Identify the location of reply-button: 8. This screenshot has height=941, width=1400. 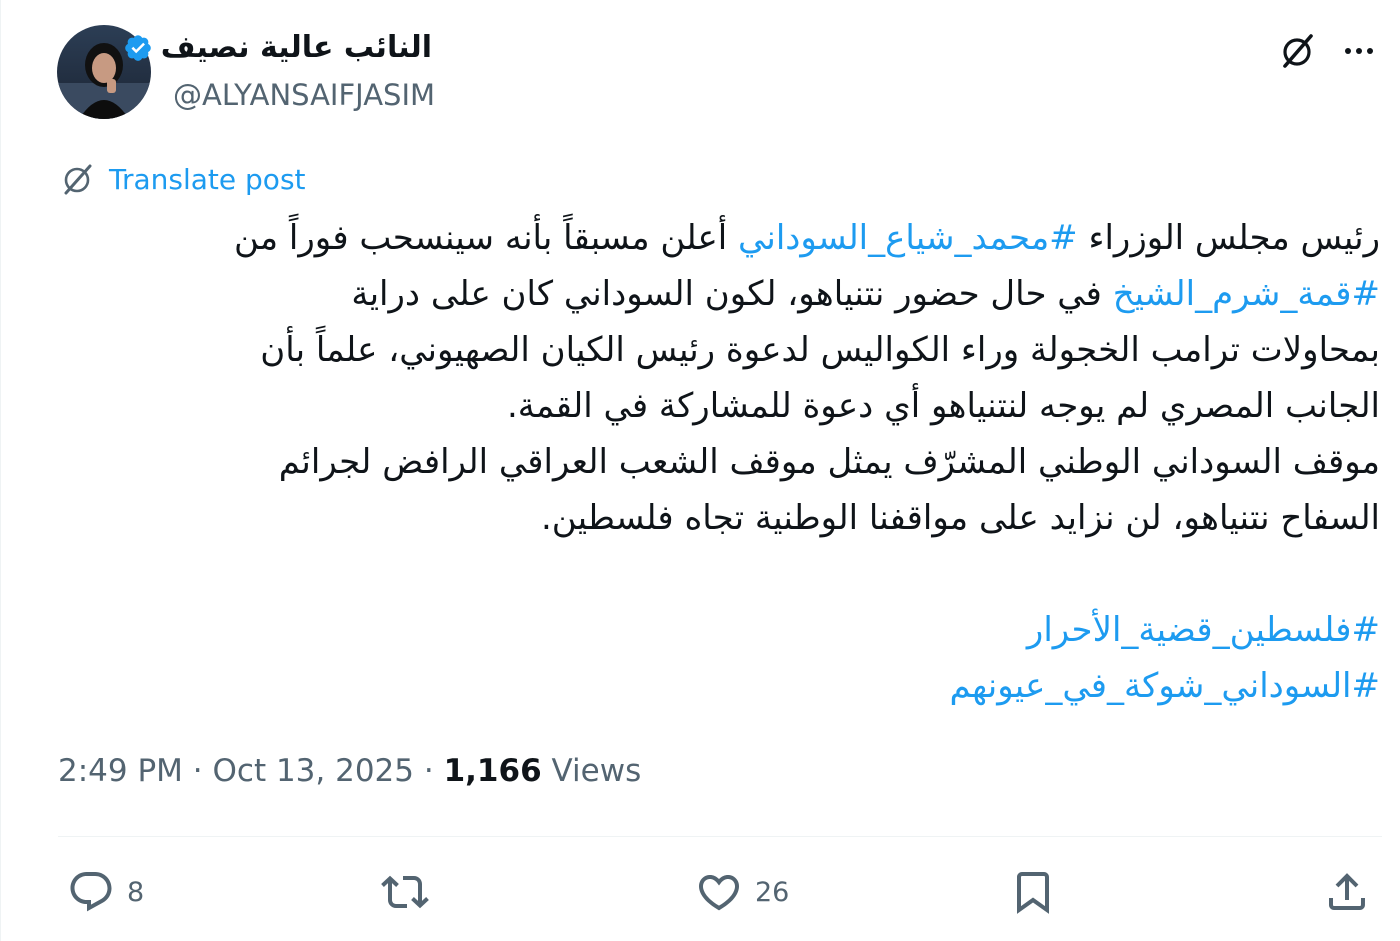
(105, 892).